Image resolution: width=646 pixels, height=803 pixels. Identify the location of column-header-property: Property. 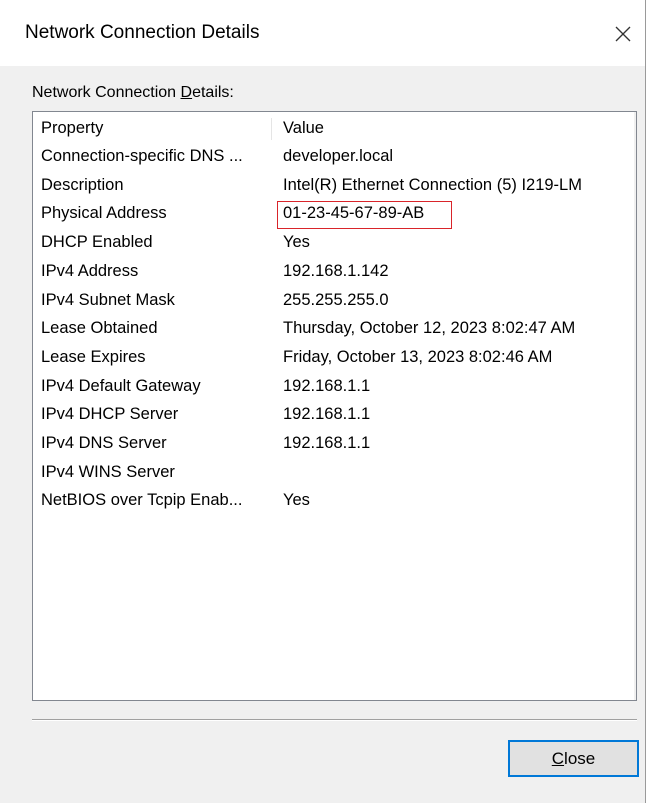
(157, 128).